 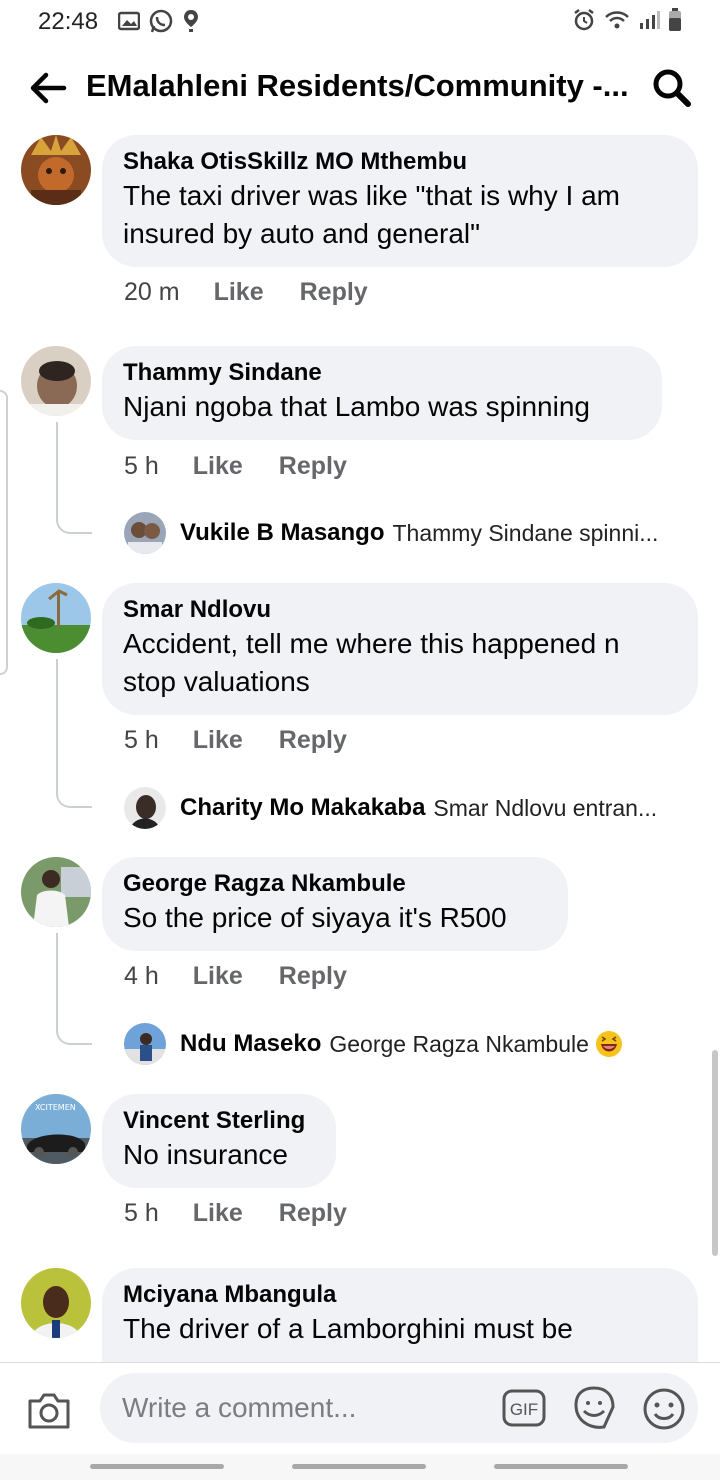 I want to click on comment-text: Njani ngoba that Lambo was spinning, so click(x=356, y=406).